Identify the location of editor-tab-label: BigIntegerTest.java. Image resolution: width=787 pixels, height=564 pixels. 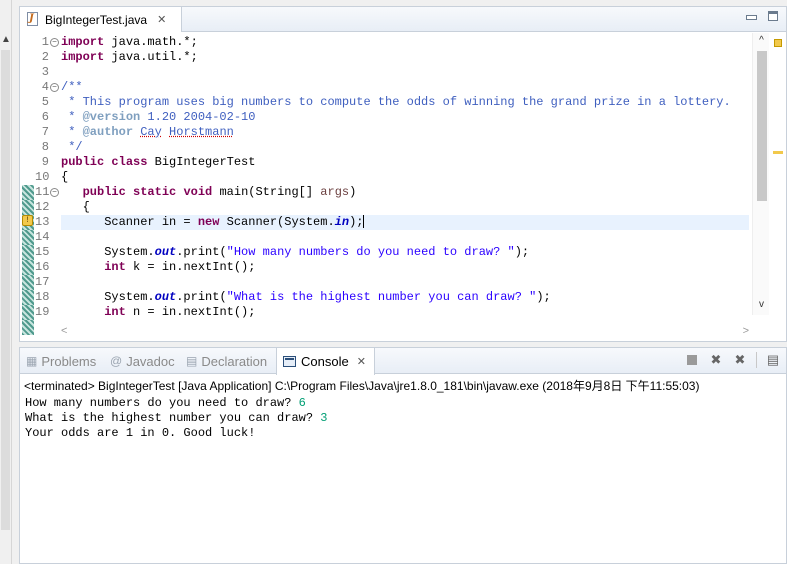
(96, 19).